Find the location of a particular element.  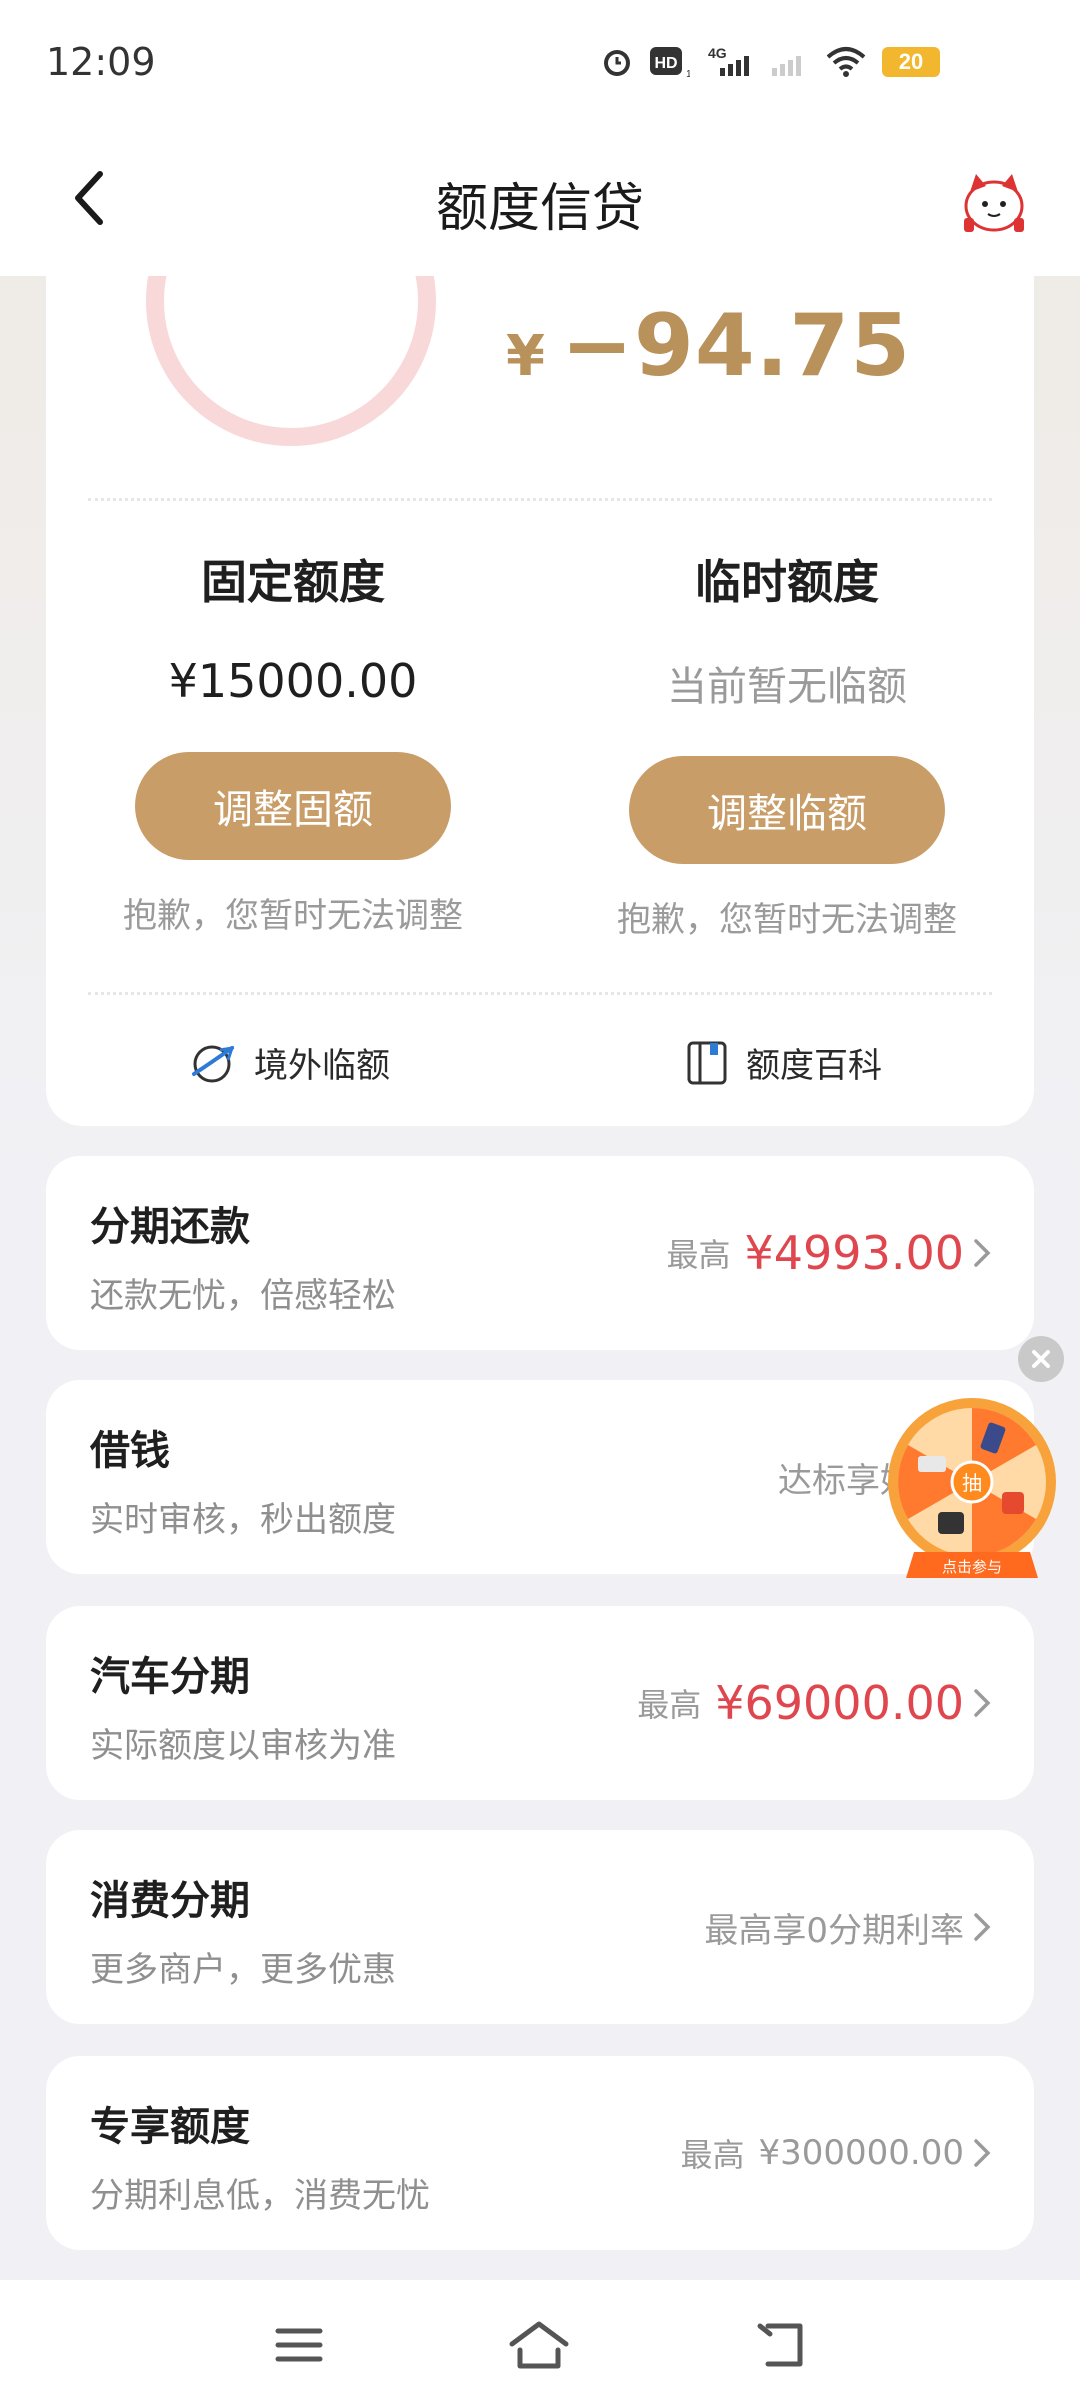

battery-icon: 20 is located at coordinates (911, 62).